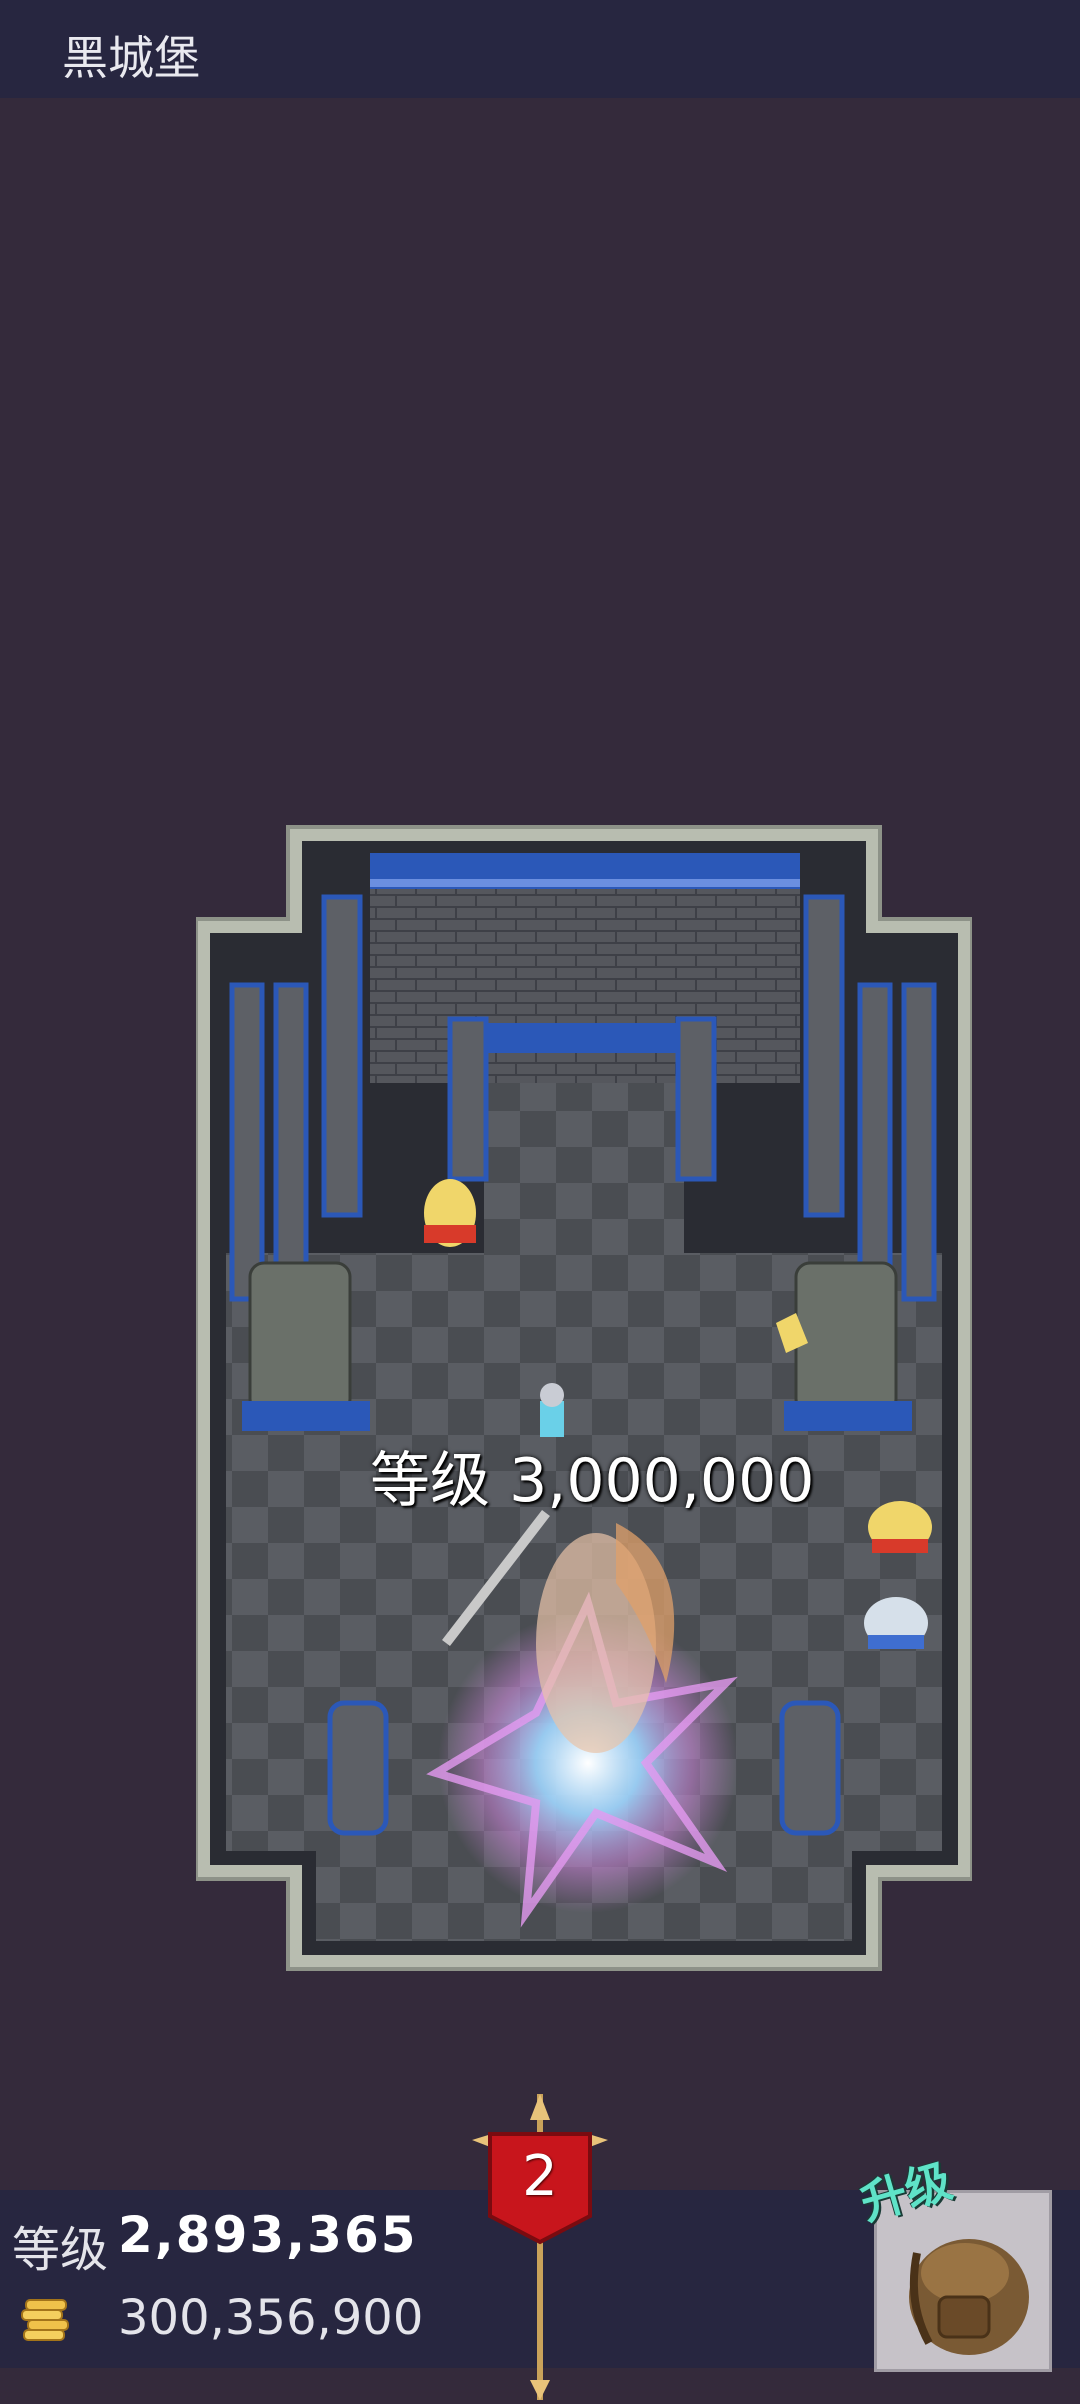 This screenshot has height=2404, width=1080. I want to click on player-level-value: 2,893,365, so click(268, 2235).